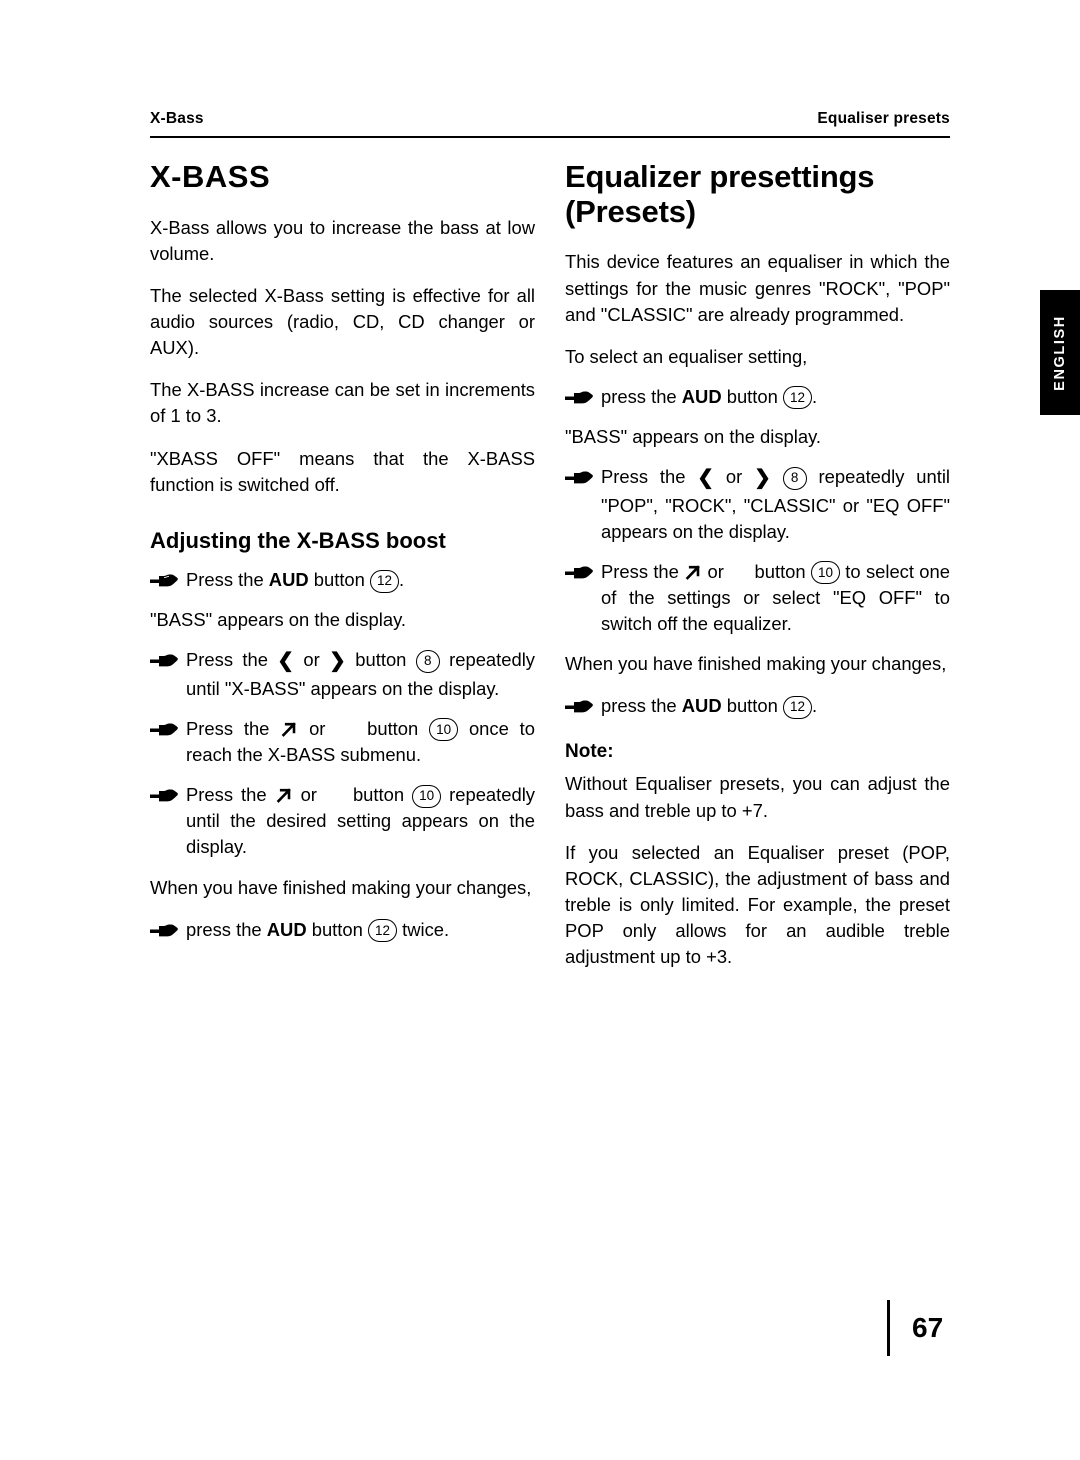 This screenshot has height=1460, width=1080. What do you see at coordinates (686, 356) in the screenshot?
I see `paragraph-eq-select: To select an equaliser setting,` at bounding box center [686, 356].